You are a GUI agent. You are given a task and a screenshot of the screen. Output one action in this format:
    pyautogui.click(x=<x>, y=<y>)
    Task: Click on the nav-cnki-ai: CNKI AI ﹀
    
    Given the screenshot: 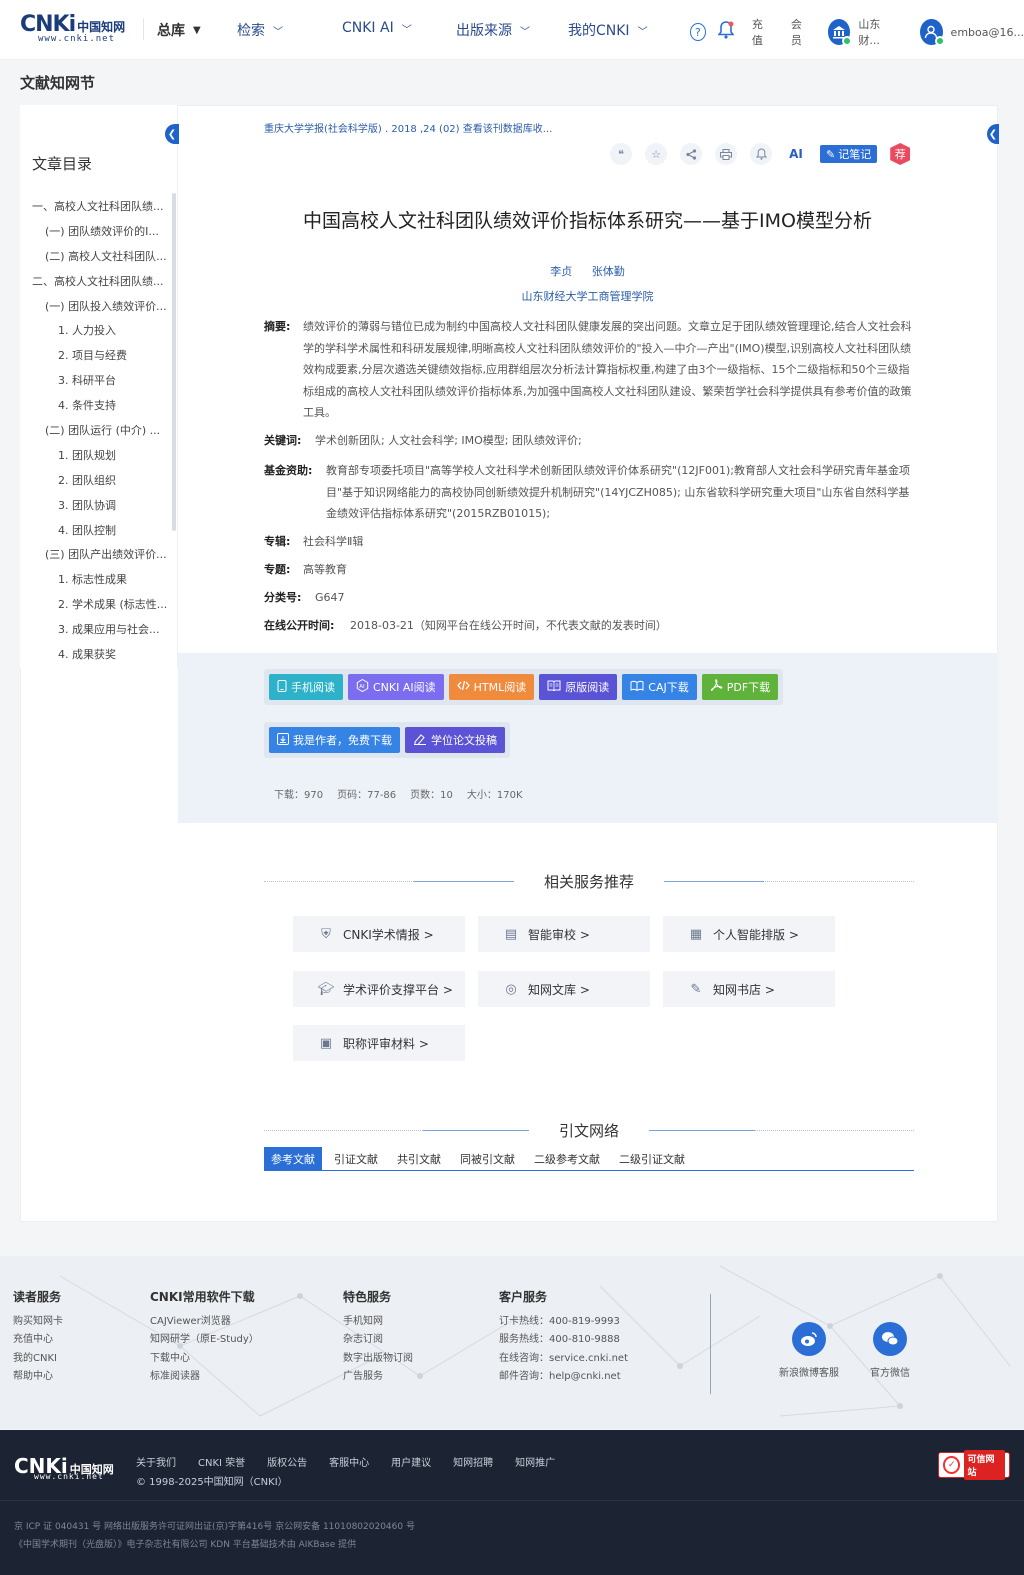 What is the action you would take?
    pyautogui.click(x=377, y=28)
    